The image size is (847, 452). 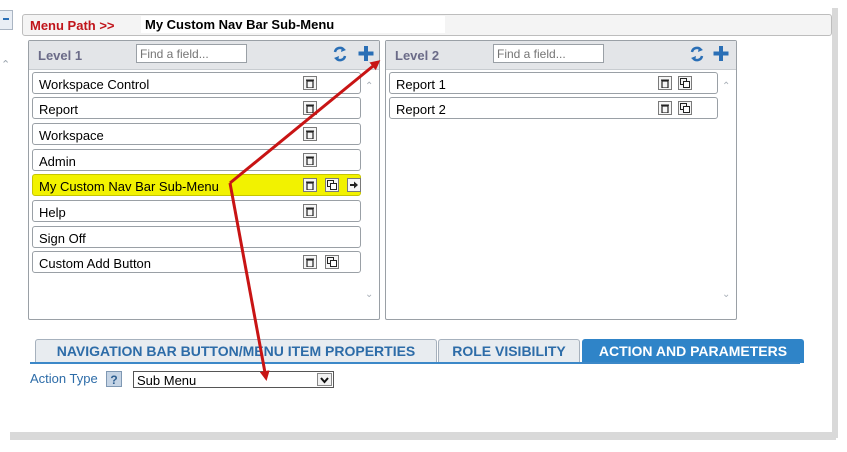 I want to click on level-1-title: Level 1, so click(x=60, y=55).